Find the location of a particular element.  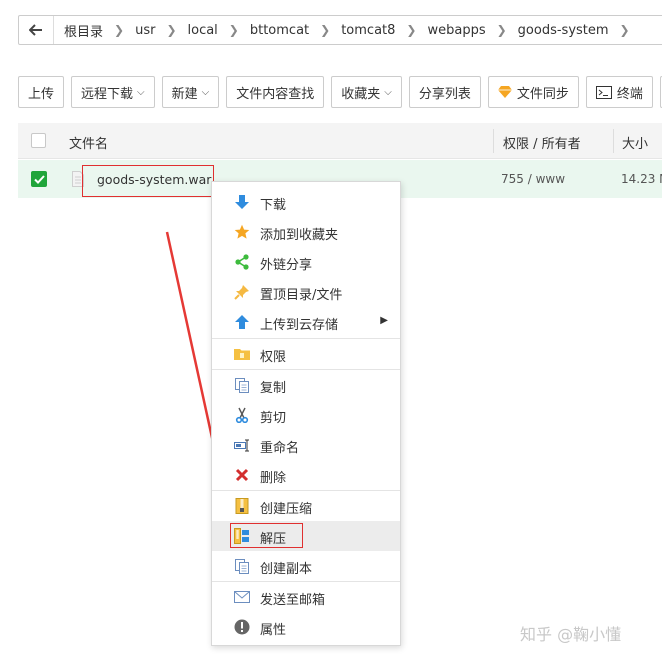

menu-label: 解压 is located at coordinates (273, 539).